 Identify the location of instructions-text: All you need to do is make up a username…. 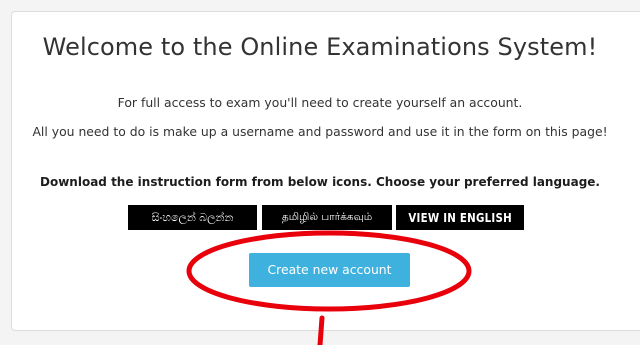
(320, 131).